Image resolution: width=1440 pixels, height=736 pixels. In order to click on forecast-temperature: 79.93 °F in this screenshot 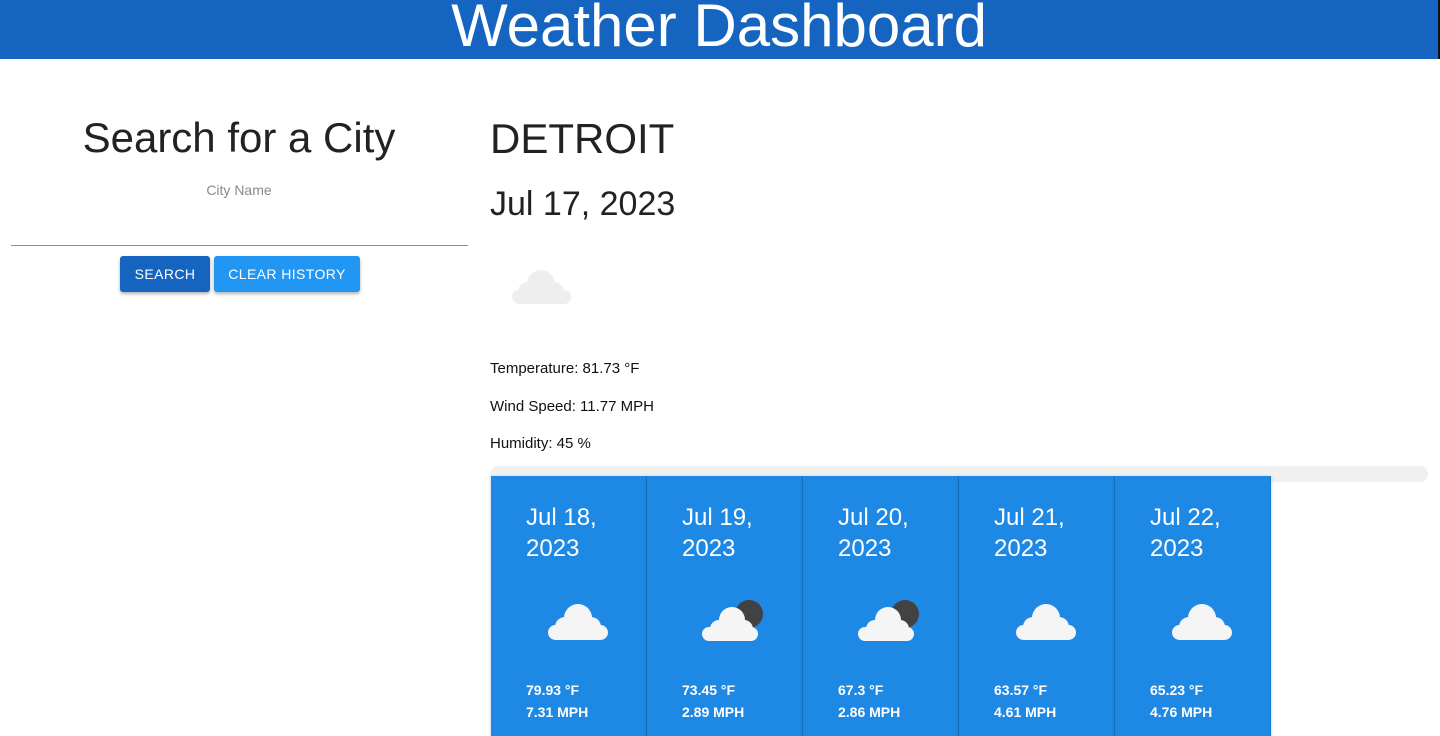, I will do `click(553, 690)`.